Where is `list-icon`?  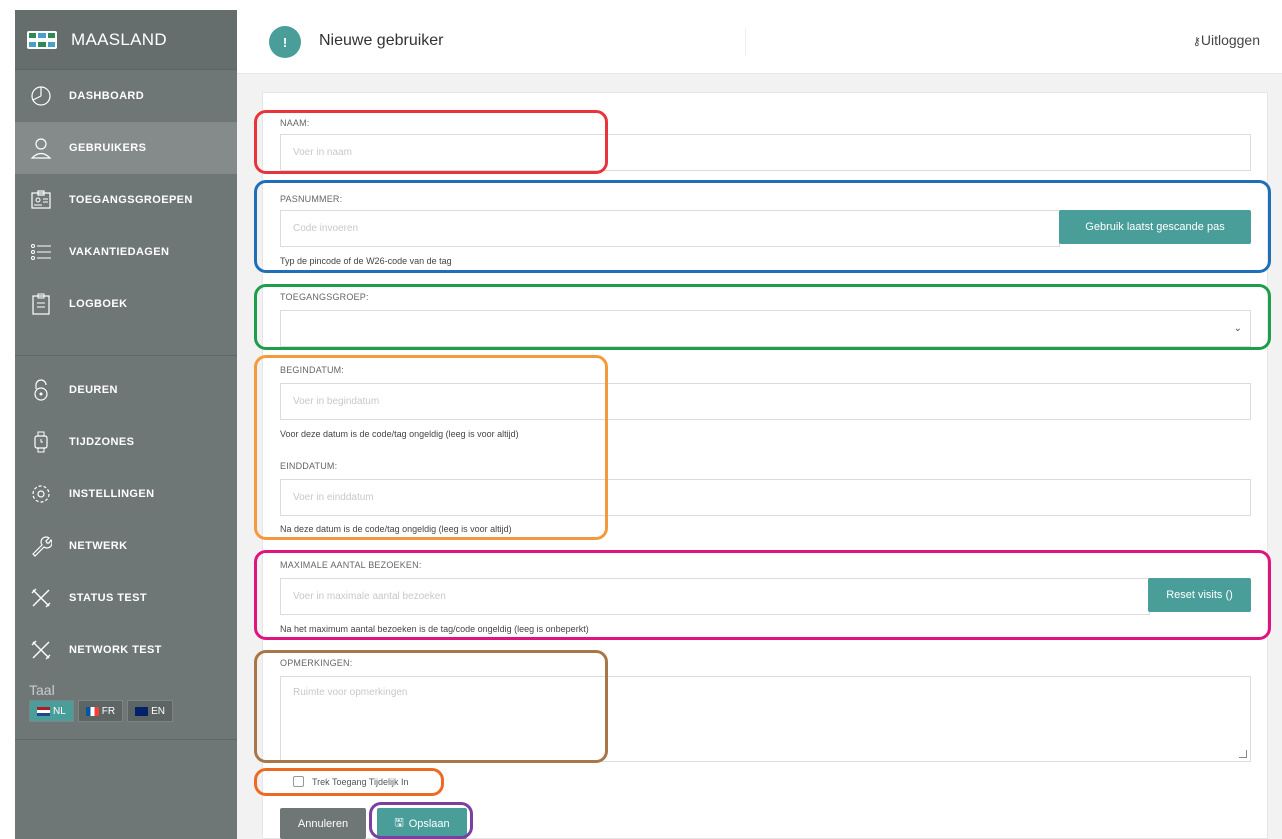
list-icon is located at coordinates (41, 252).